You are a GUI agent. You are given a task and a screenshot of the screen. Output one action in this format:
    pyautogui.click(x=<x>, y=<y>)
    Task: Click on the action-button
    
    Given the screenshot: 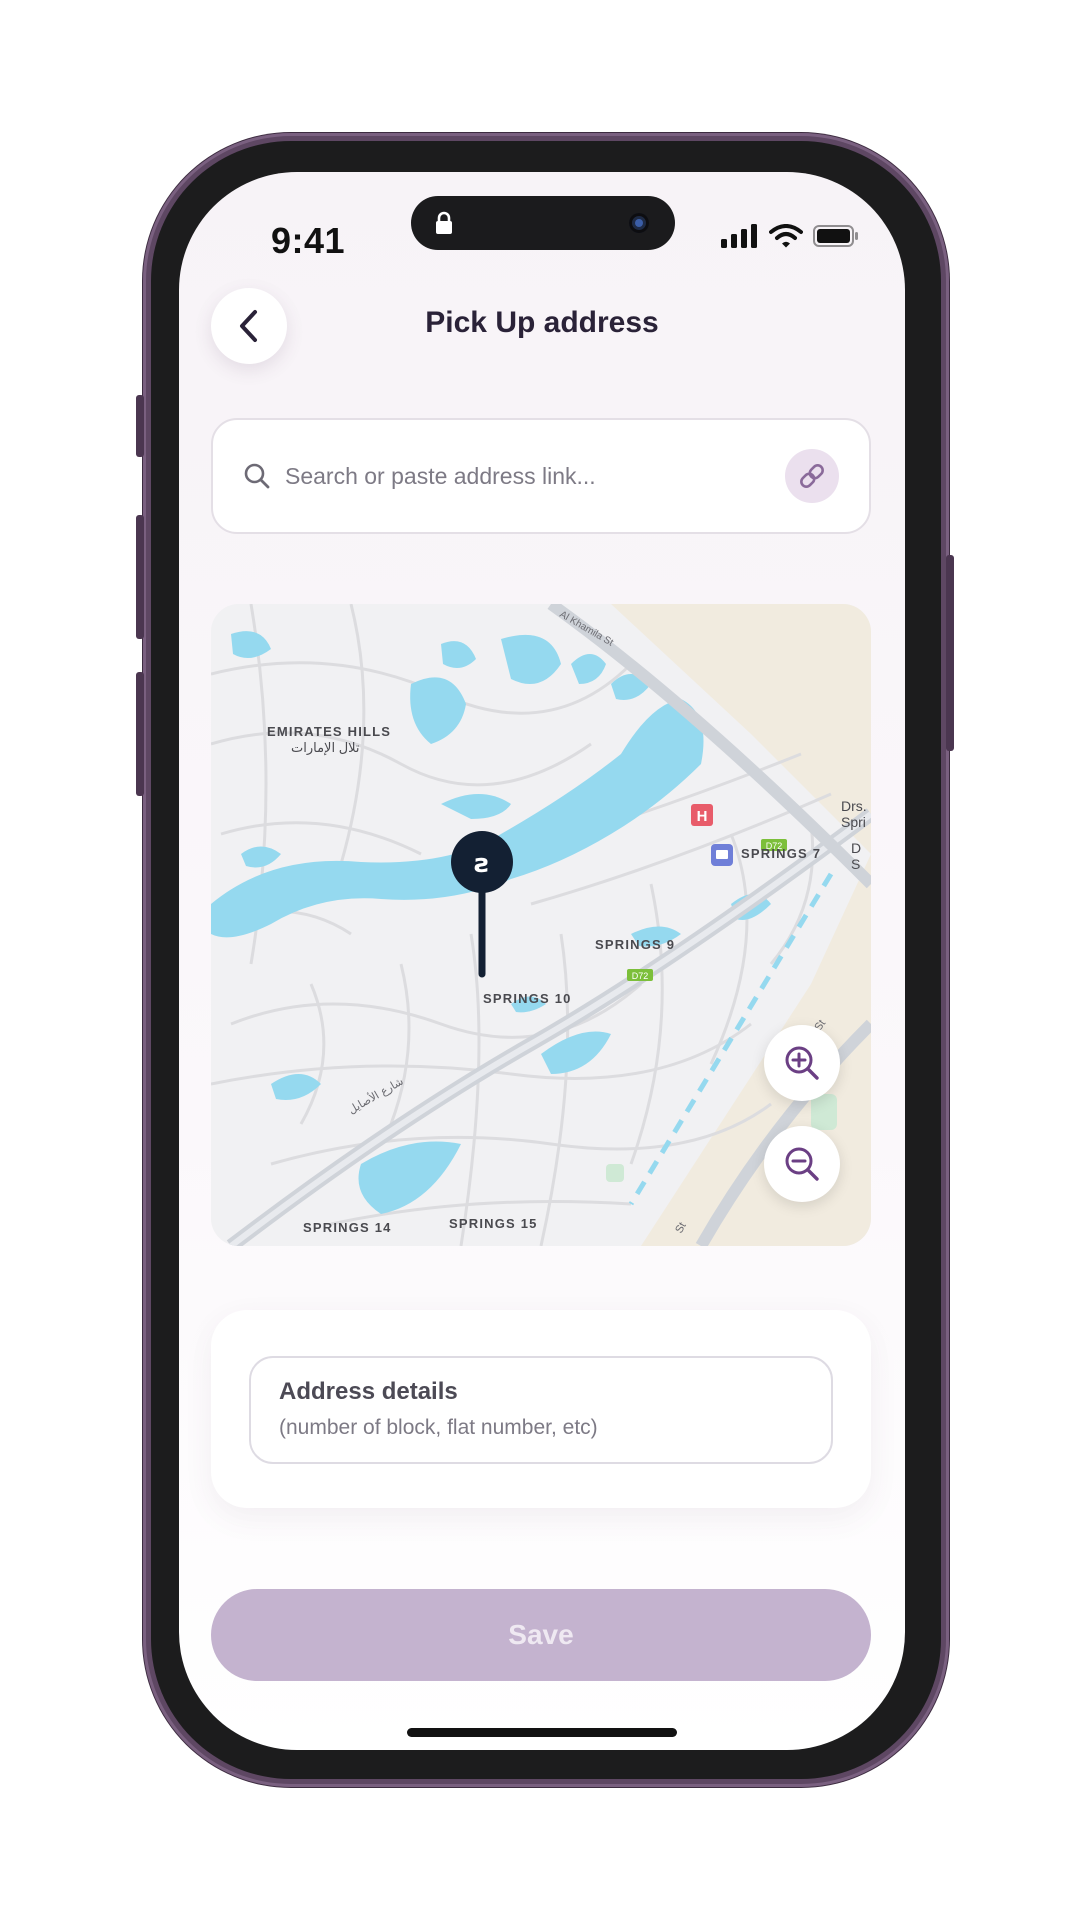 What is the action you would take?
    pyautogui.click(x=140, y=426)
    